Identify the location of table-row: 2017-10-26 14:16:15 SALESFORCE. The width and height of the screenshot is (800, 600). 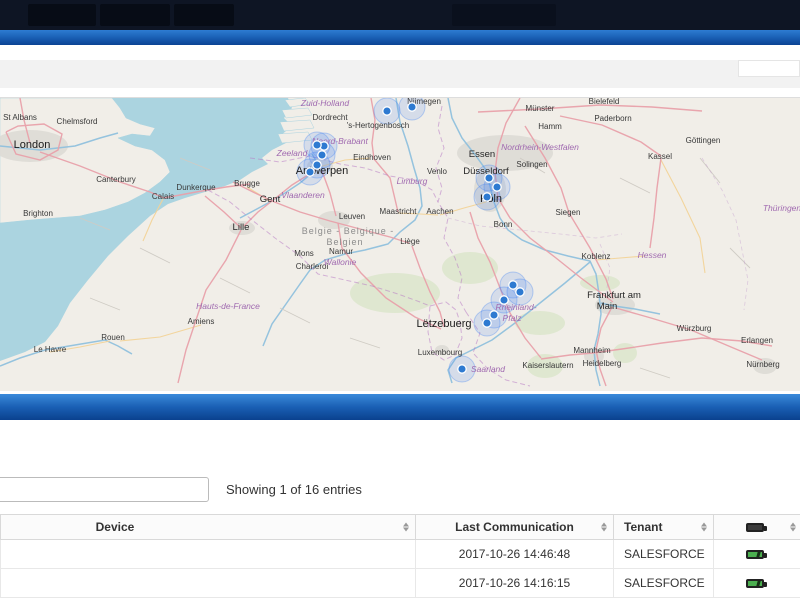
(400, 583).